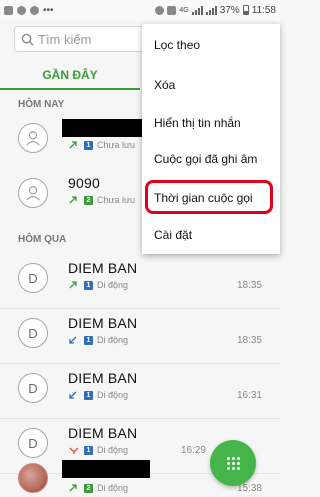 This screenshot has height=497, width=320. I want to click on section-yesterday: HÔM QUA, so click(42, 239).